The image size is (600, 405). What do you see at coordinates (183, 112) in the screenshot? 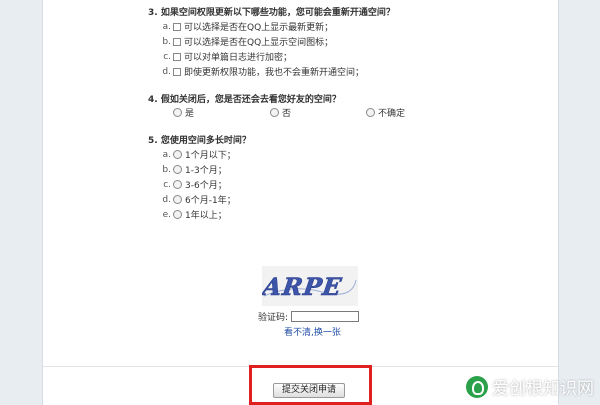
I see `q4-option-yes: 是` at bounding box center [183, 112].